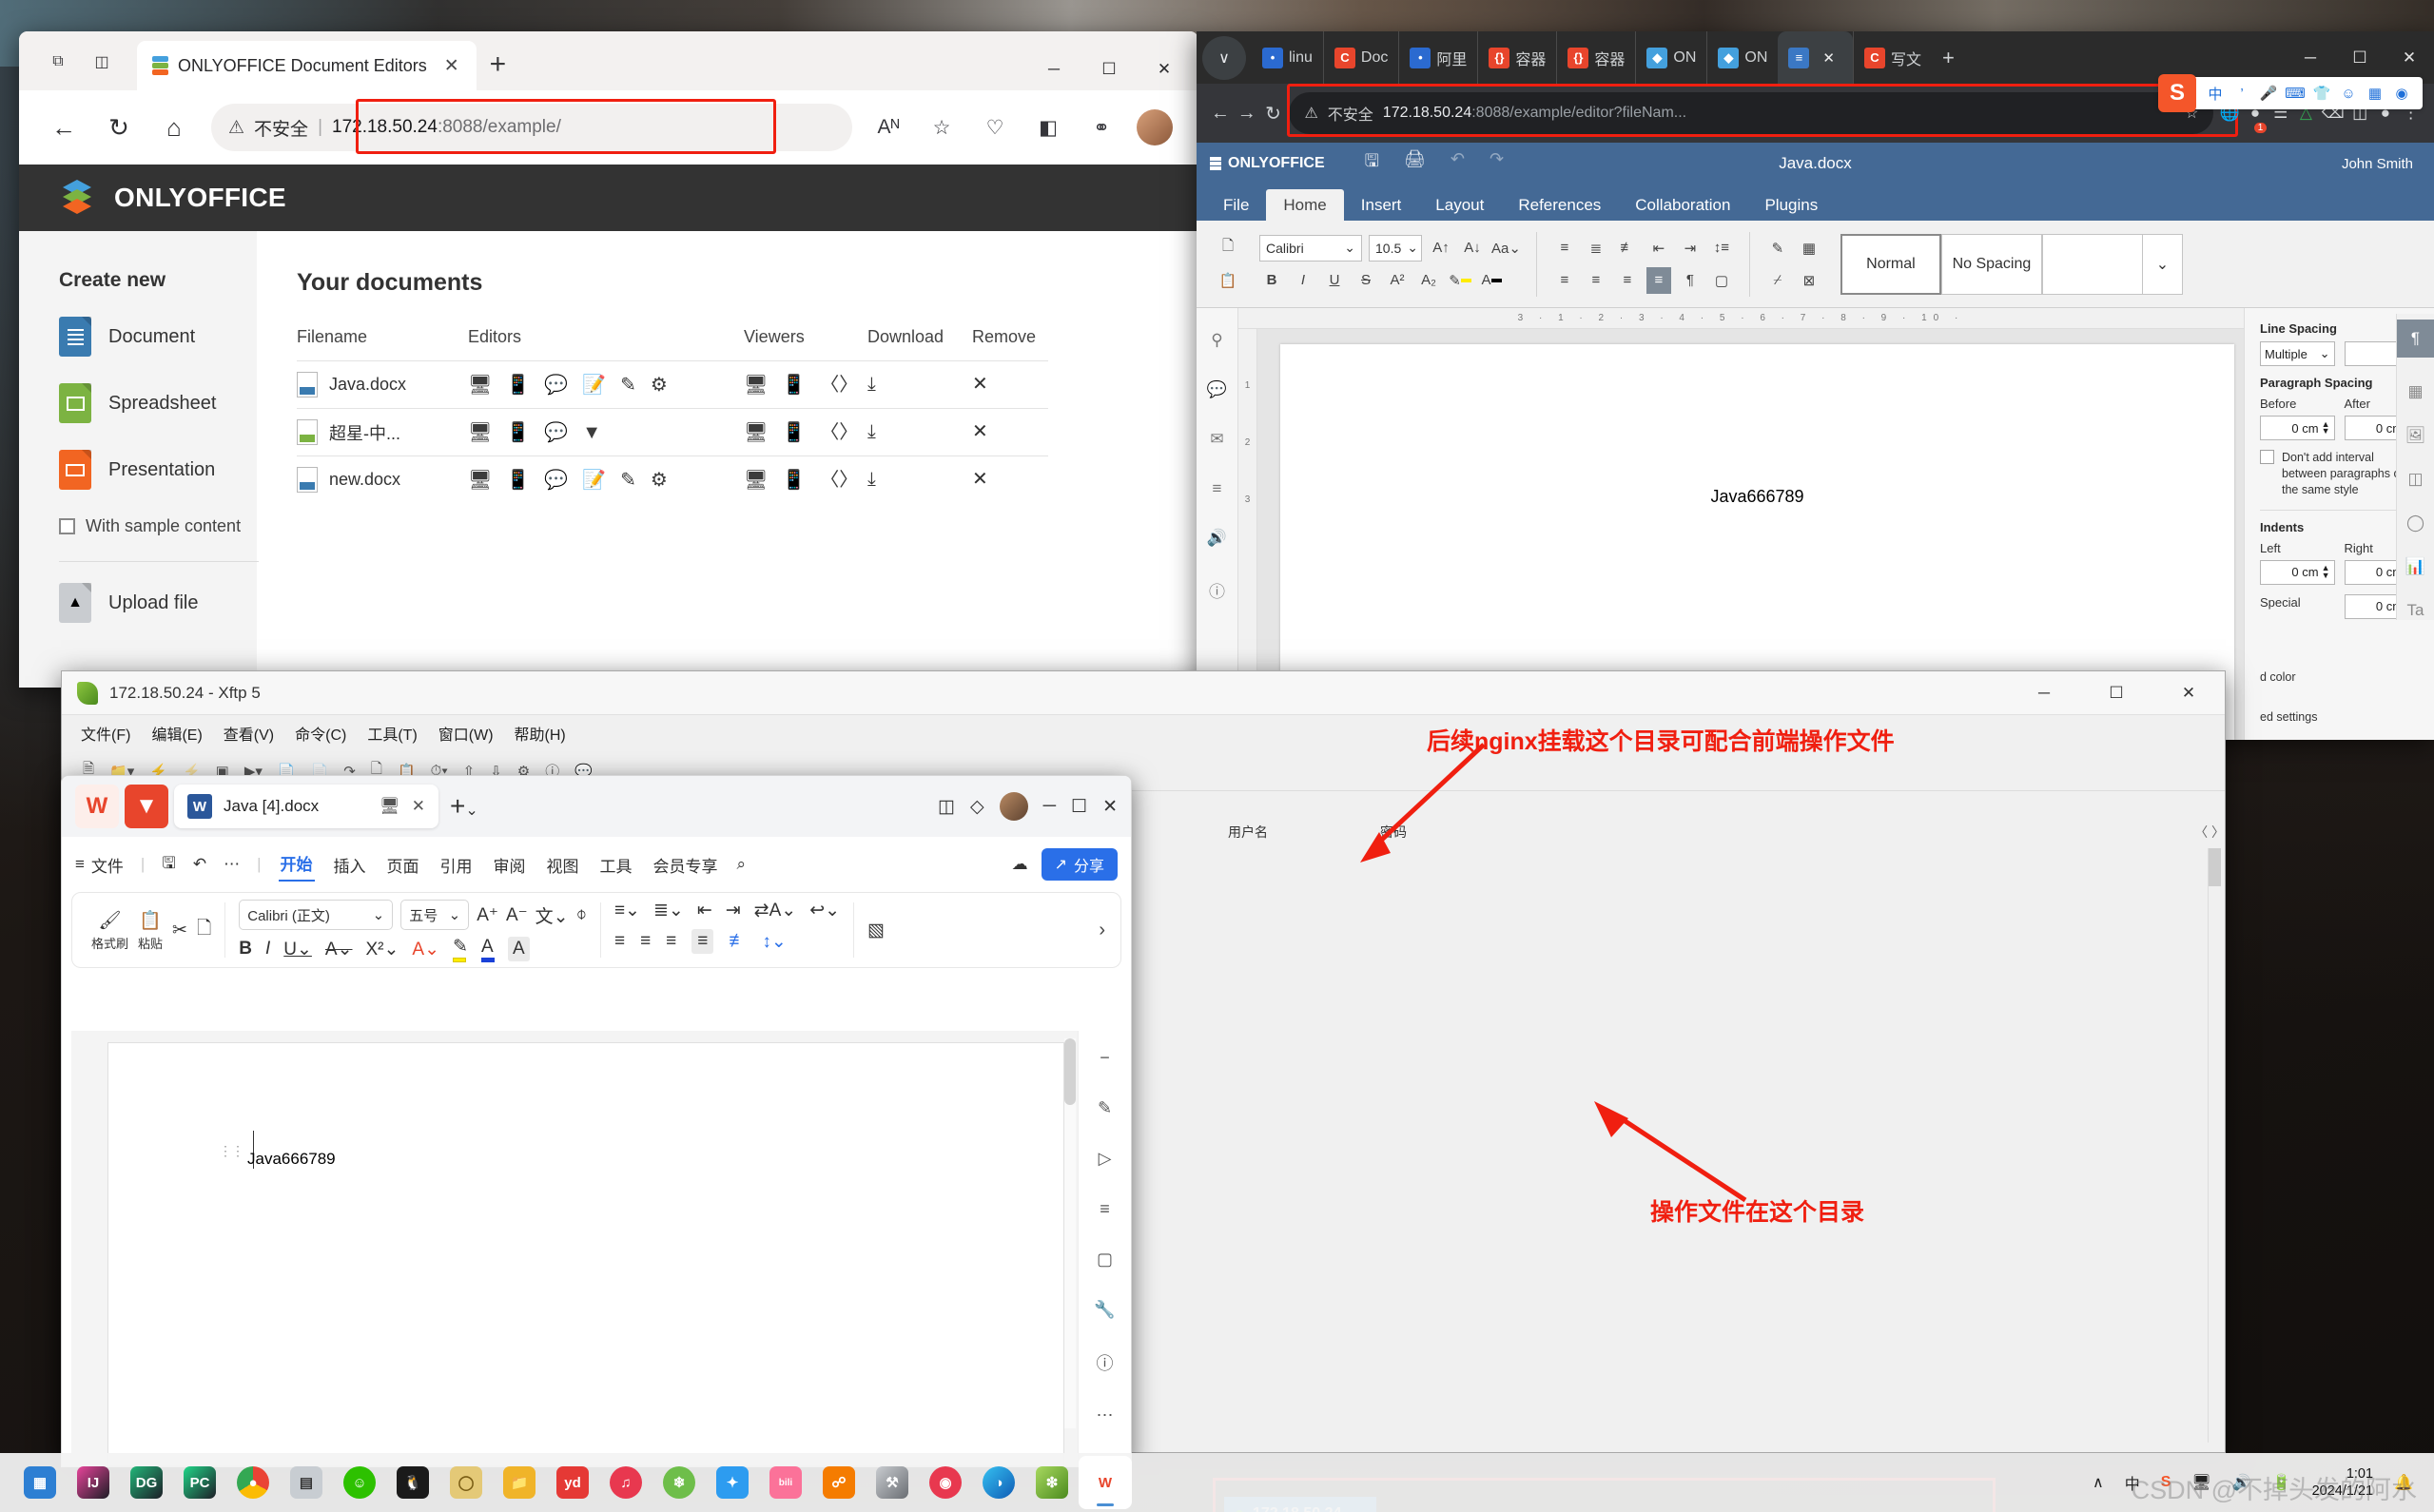 This screenshot has height=1512, width=2434. What do you see at coordinates (1596, 57) in the screenshot?
I see `chrome-tab-container-2: {} 容器` at bounding box center [1596, 57].